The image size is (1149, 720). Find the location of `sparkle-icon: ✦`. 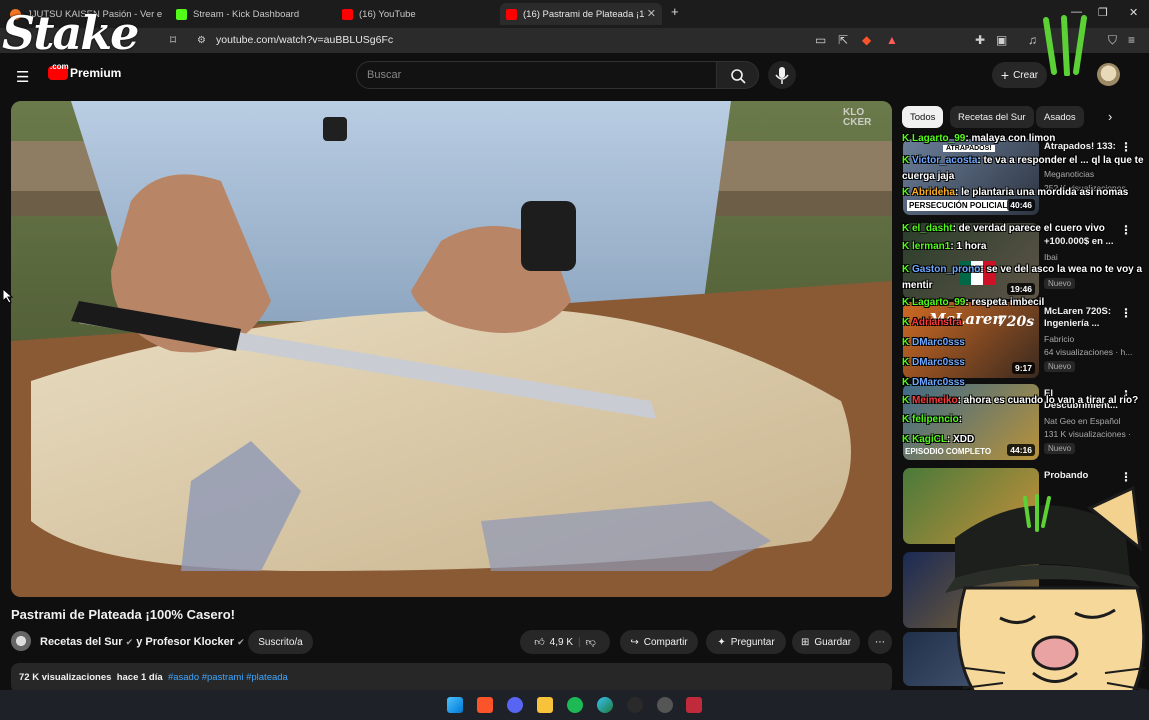

sparkle-icon: ✦ is located at coordinates (721, 642).